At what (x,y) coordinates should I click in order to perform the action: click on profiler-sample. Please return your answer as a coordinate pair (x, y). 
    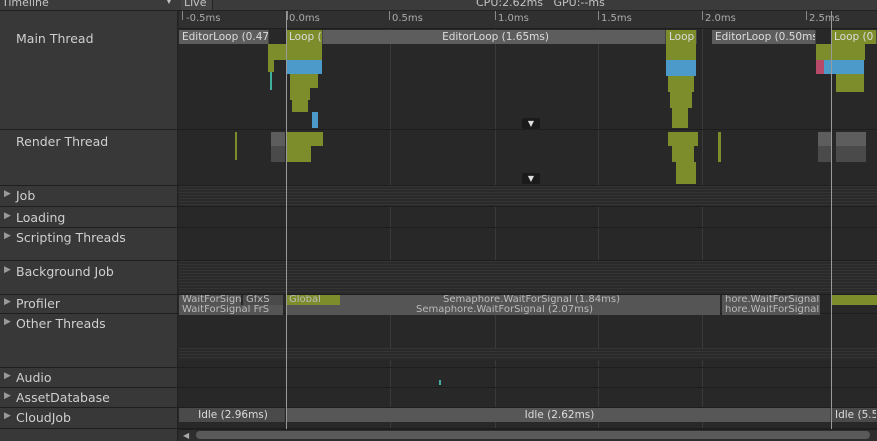
    Looking at the image, I should click on (854, 300).